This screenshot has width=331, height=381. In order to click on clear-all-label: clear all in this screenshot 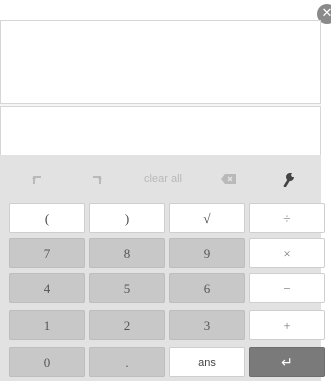, I will do `click(163, 179)`.